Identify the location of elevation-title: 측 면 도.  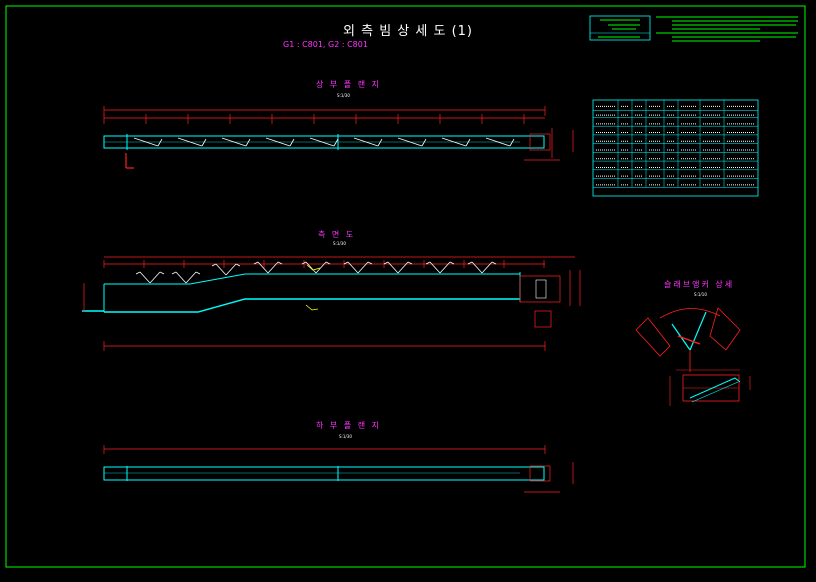
(337, 234).